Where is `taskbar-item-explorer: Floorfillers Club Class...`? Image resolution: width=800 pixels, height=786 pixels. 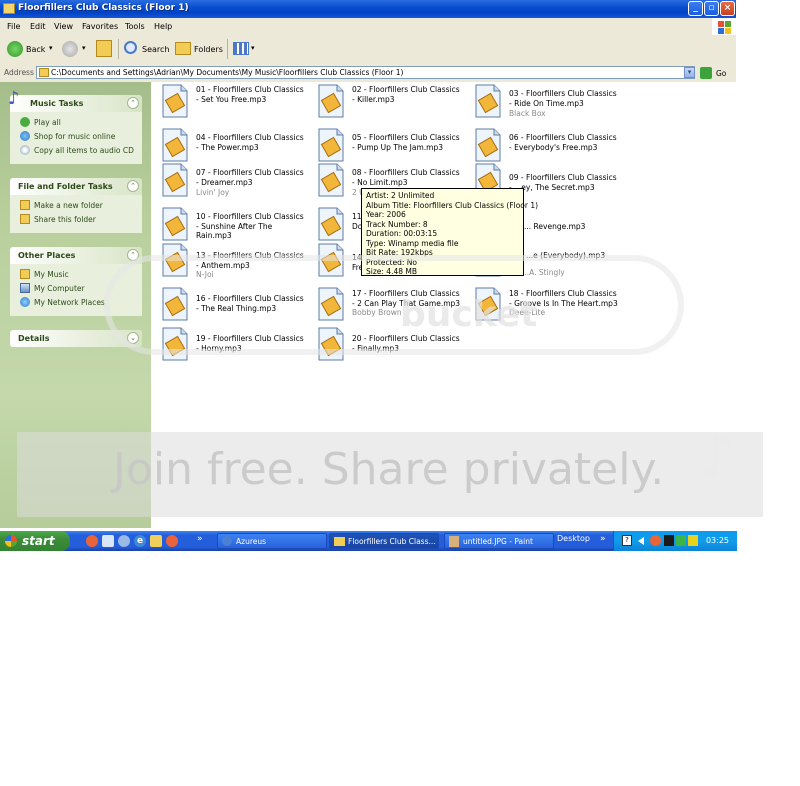
taskbar-item-explorer: Floorfillers Club Class... is located at coordinates (384, 541).